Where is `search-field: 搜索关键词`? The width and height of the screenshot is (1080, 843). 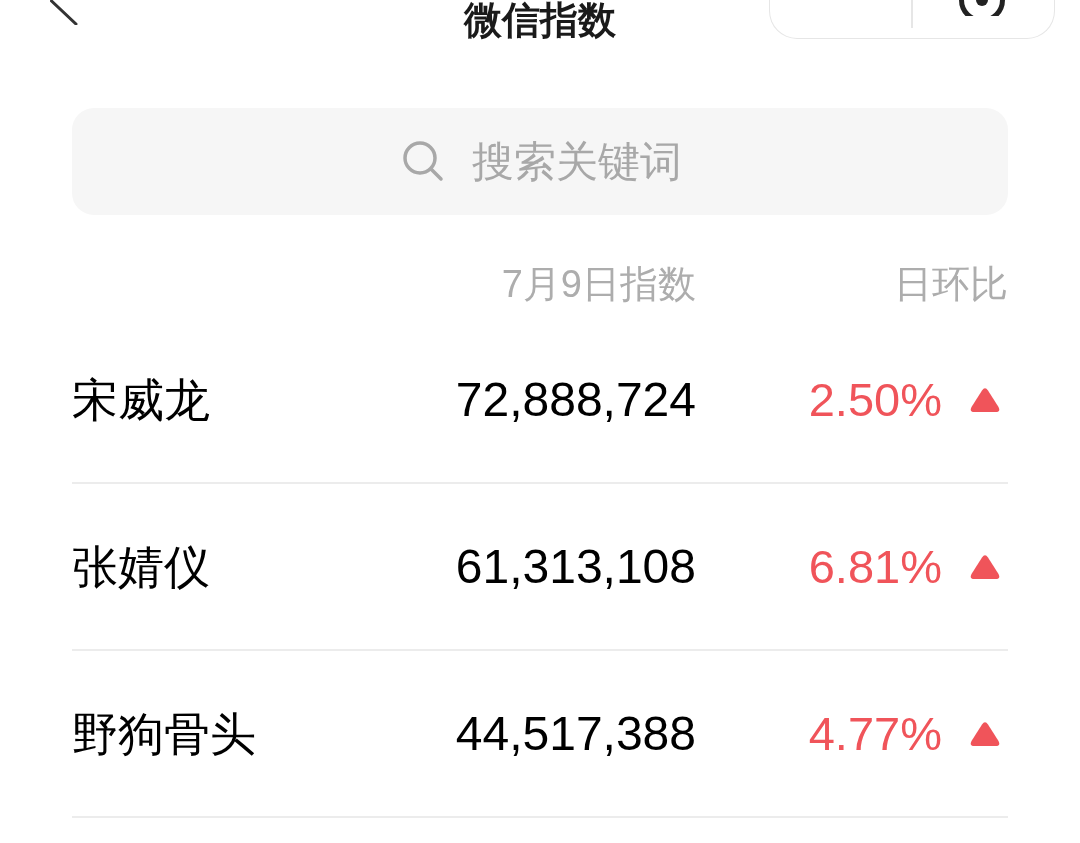 search-field: 搜索关键词 is located at coordinates (540, 161).